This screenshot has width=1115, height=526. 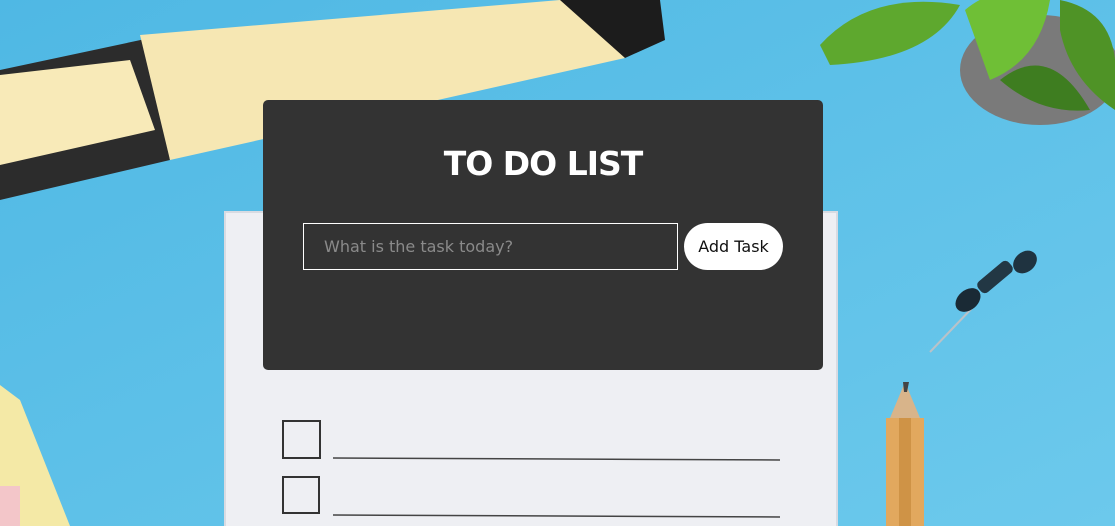 What do you see at coordinates (490, 246) in the screenshot?
I see `task-input` at bounding box center [490, 246].